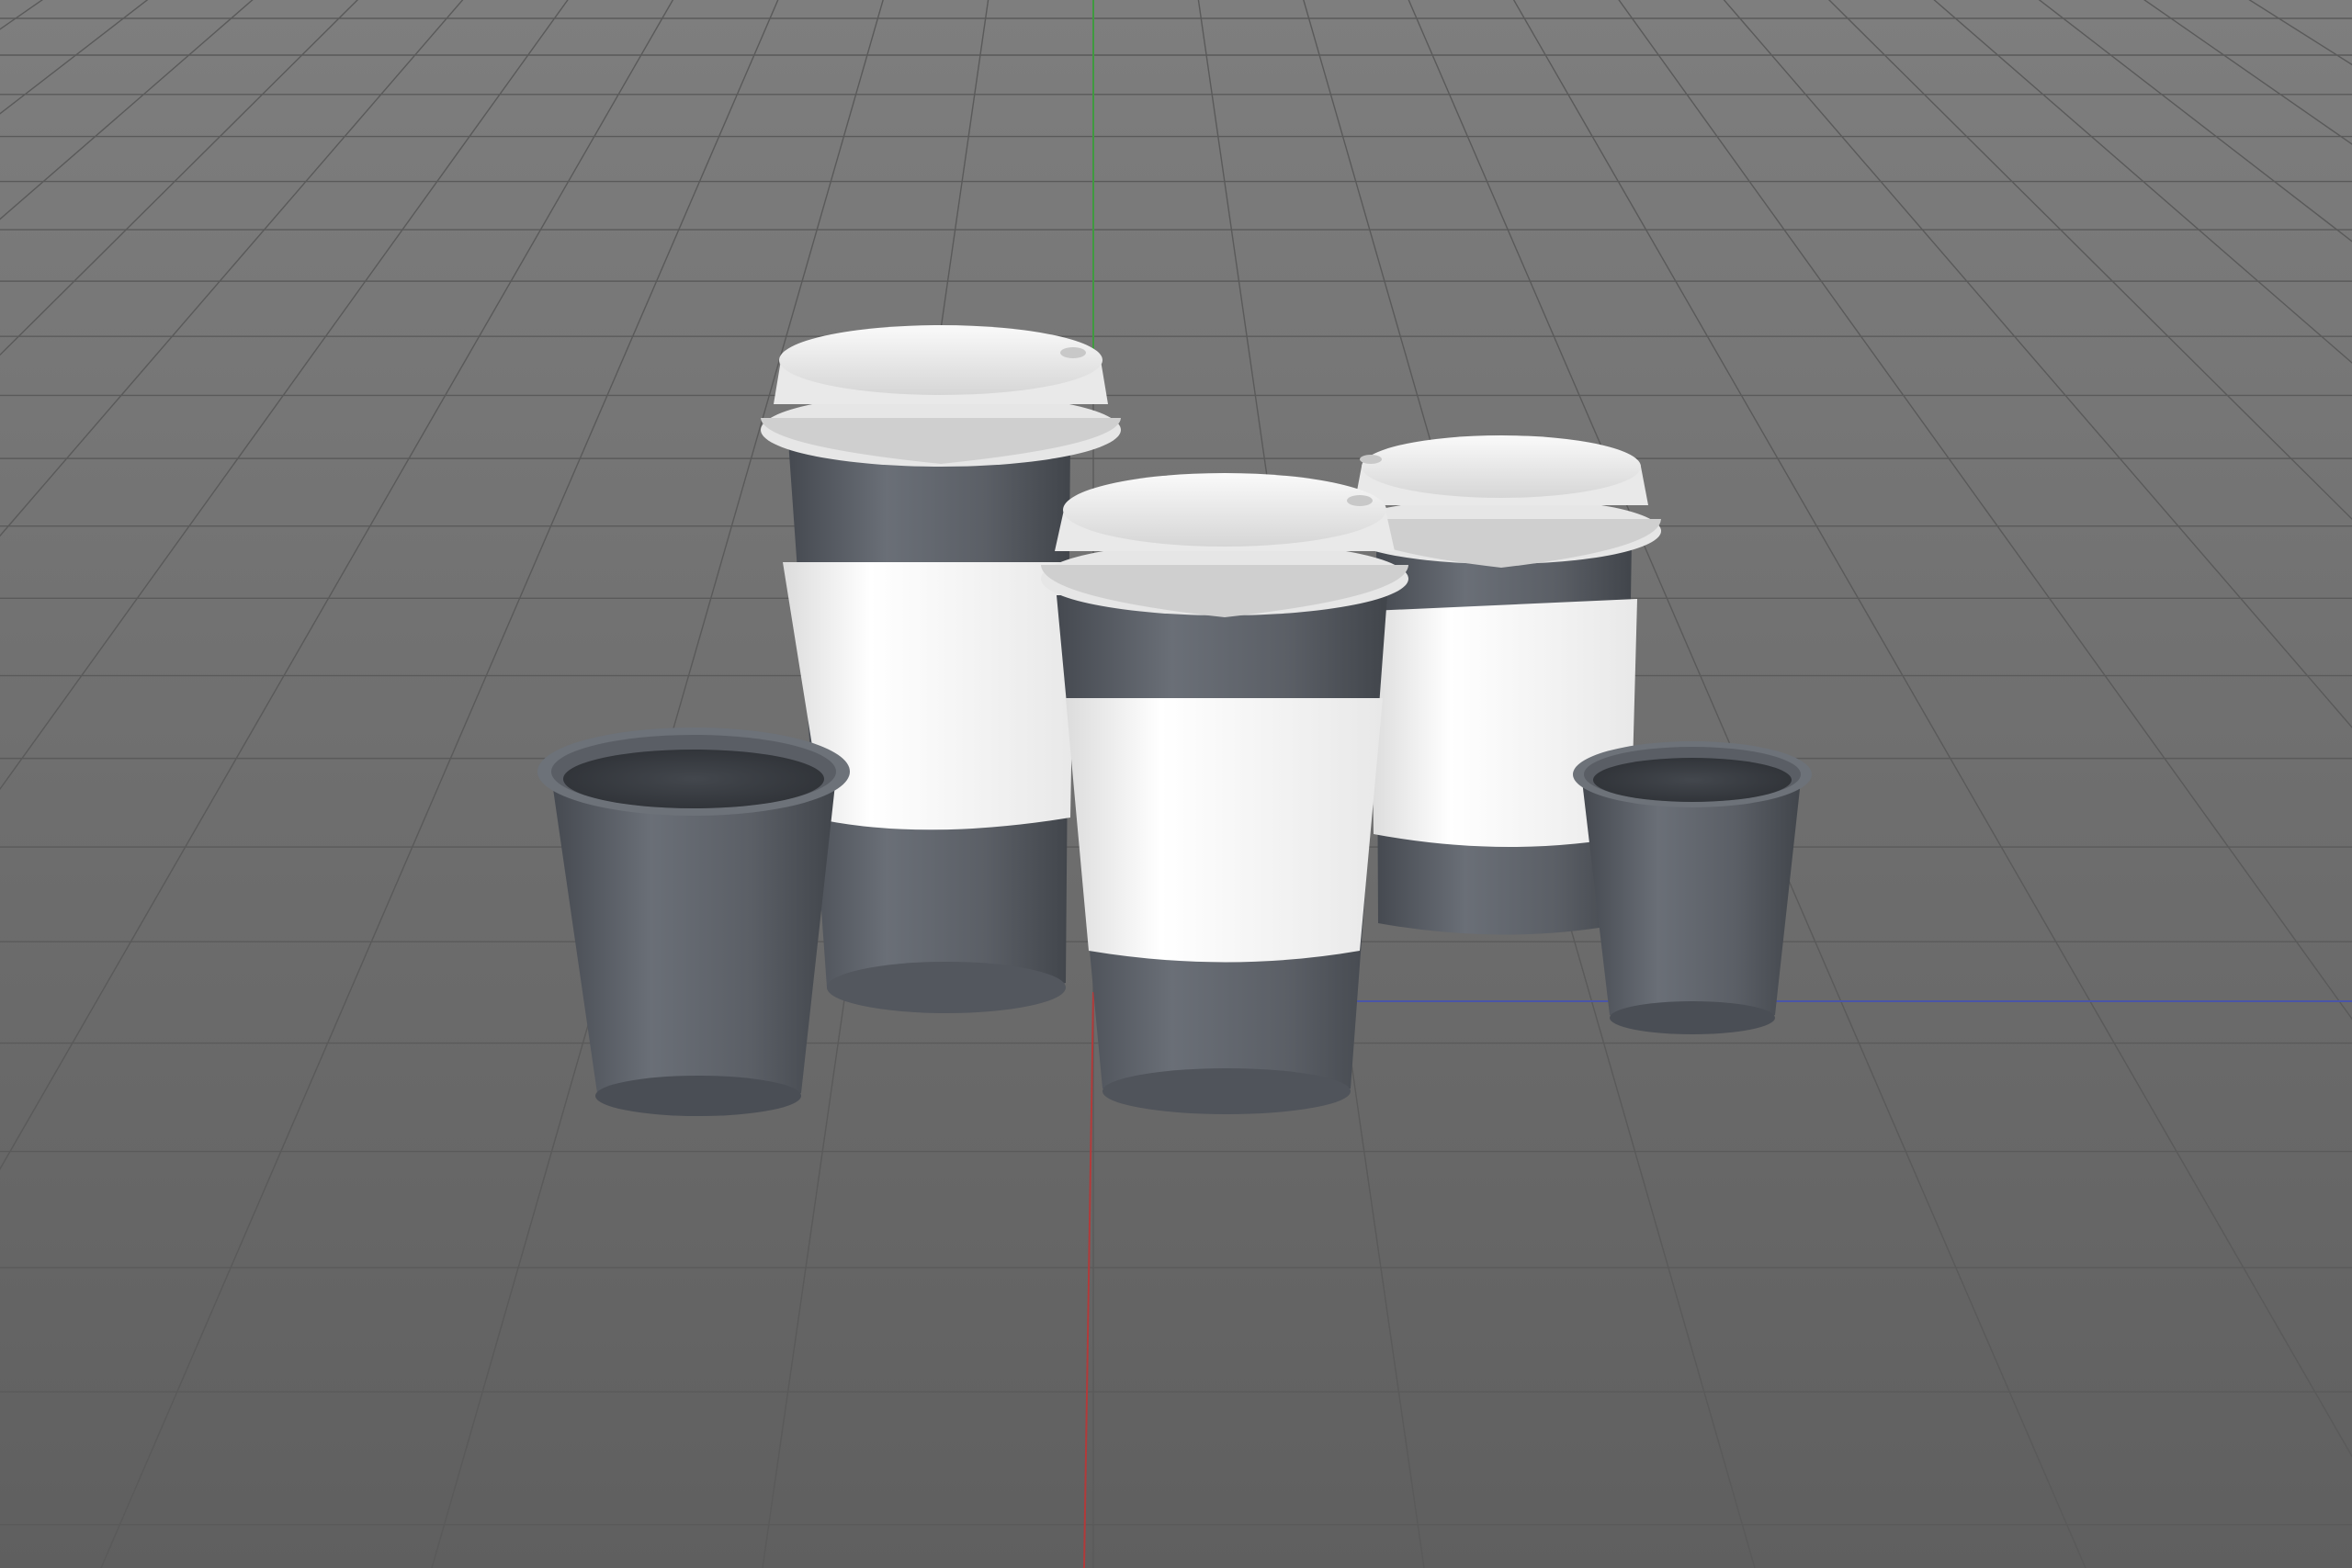 The height and width of the screenshot is (1568, 2352). I want to click on sleeve, so click(1224, 830).